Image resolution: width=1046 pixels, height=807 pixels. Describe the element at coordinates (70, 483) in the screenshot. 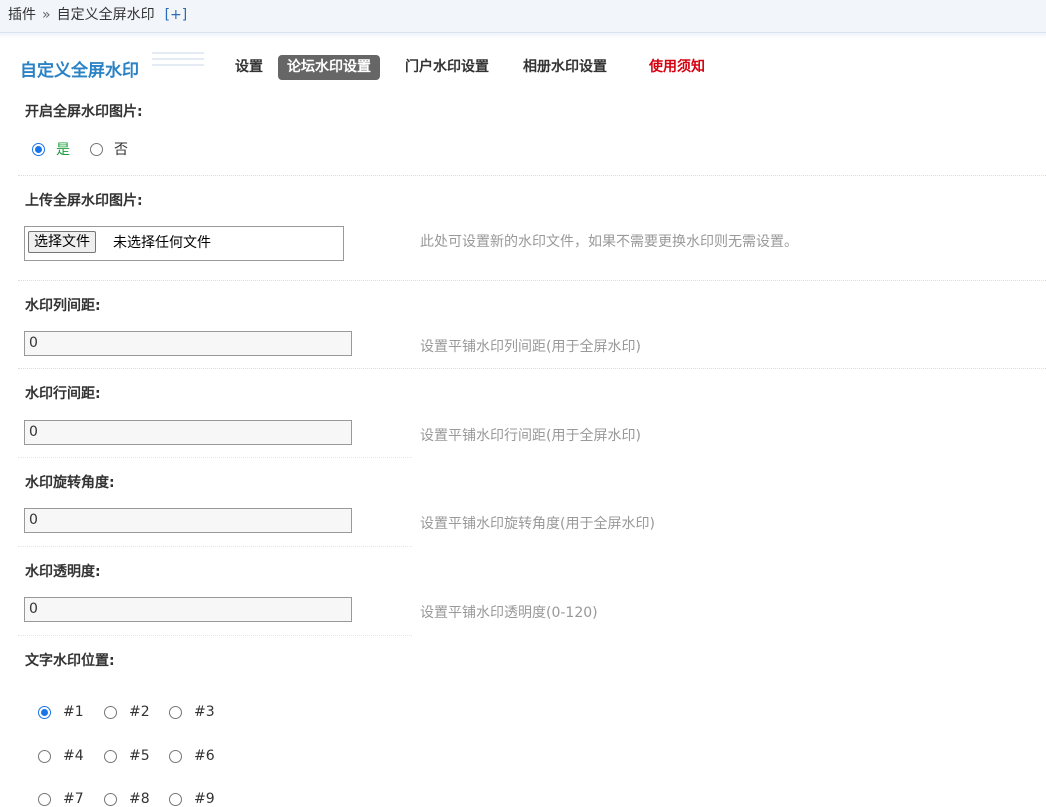

I see `rotation-label: 水印旋转角度:` at that location.